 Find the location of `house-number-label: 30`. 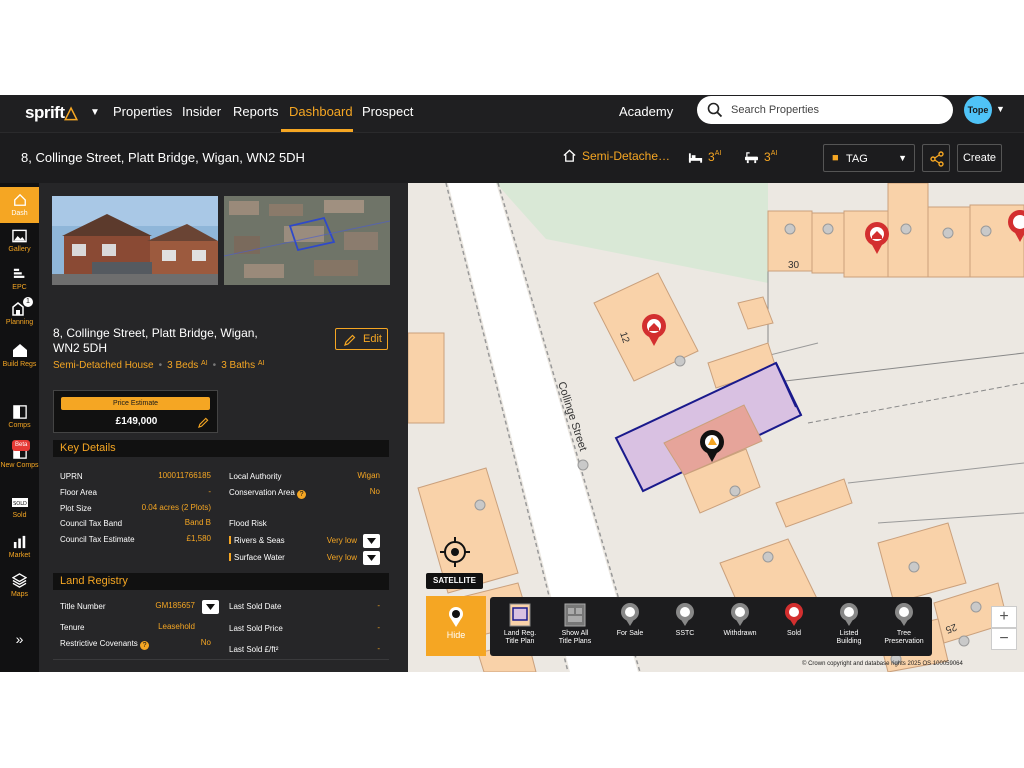

house-number-label: 30 is located at coordinates (794, 265).